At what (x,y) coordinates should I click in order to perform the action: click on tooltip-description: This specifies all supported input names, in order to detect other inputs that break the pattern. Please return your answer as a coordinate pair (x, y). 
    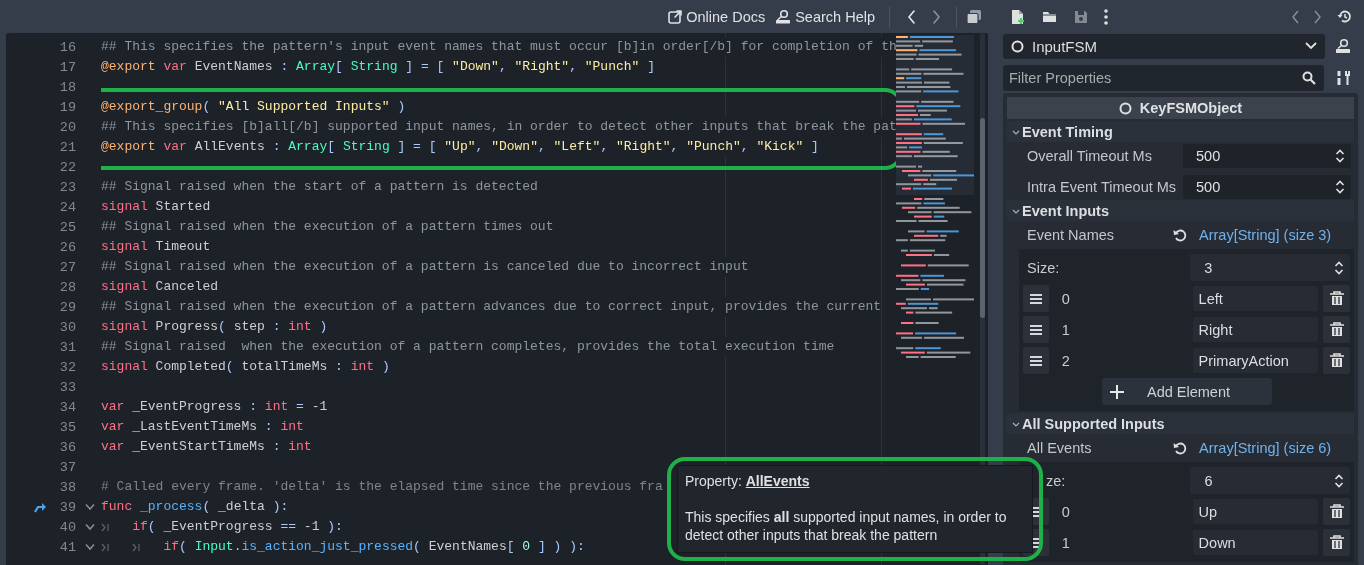
    Looking at the image, I should click on (846, 526).